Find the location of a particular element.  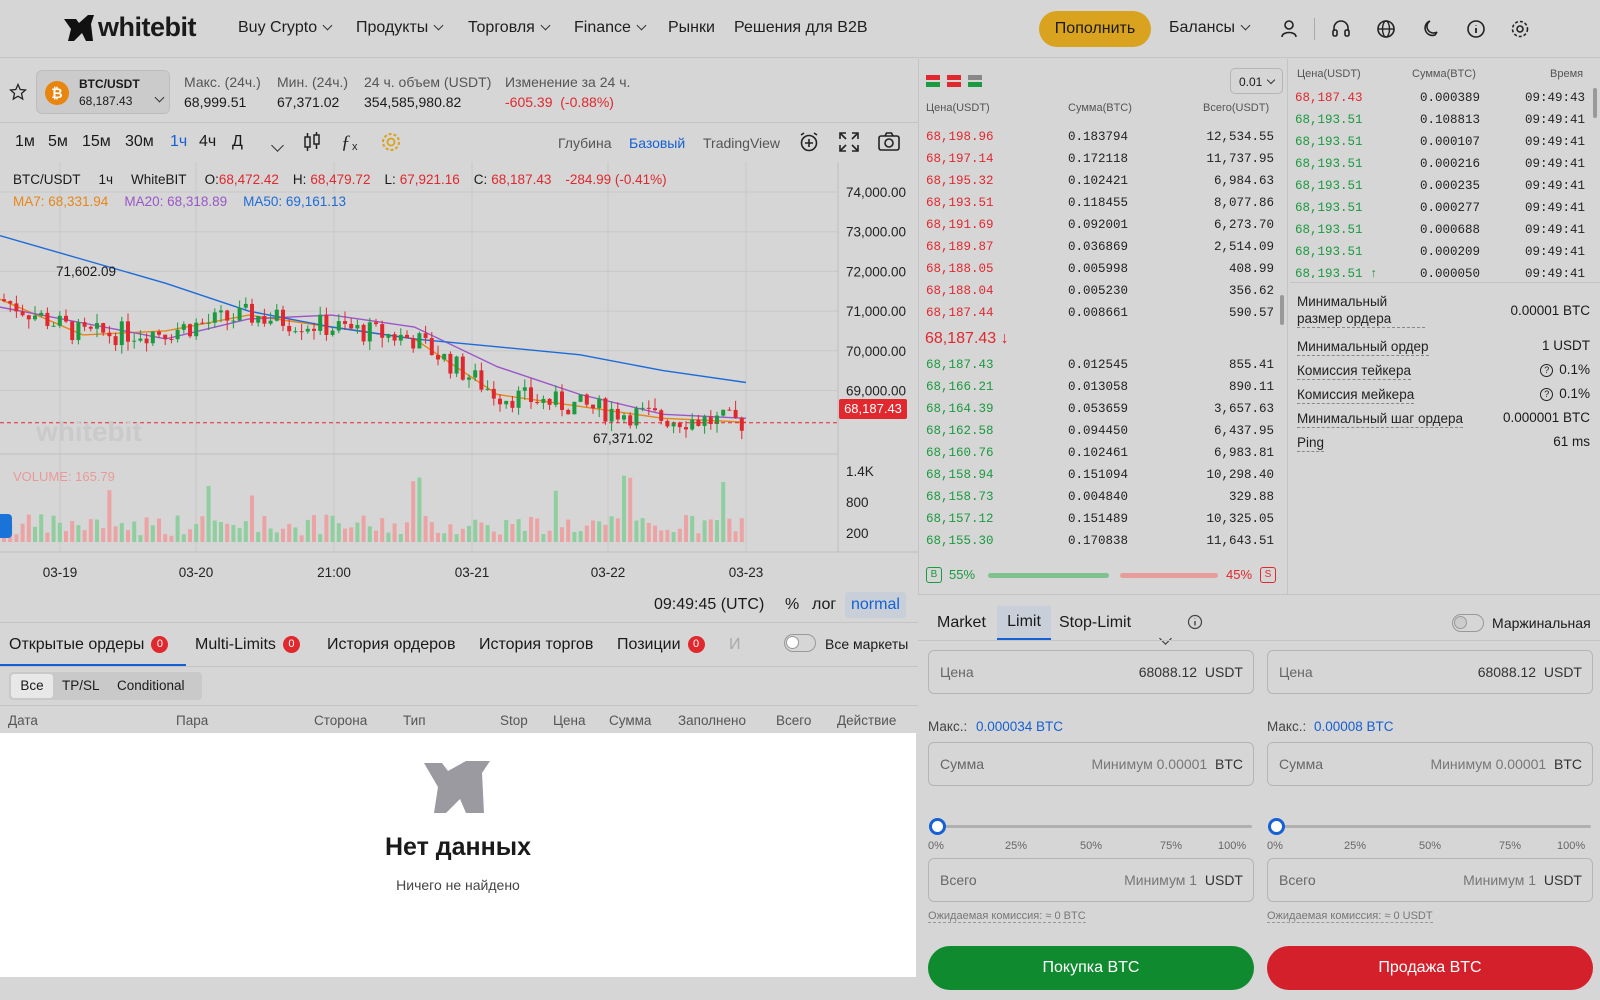

chart-settings-gear-icon is located at coordinates (391, 142).